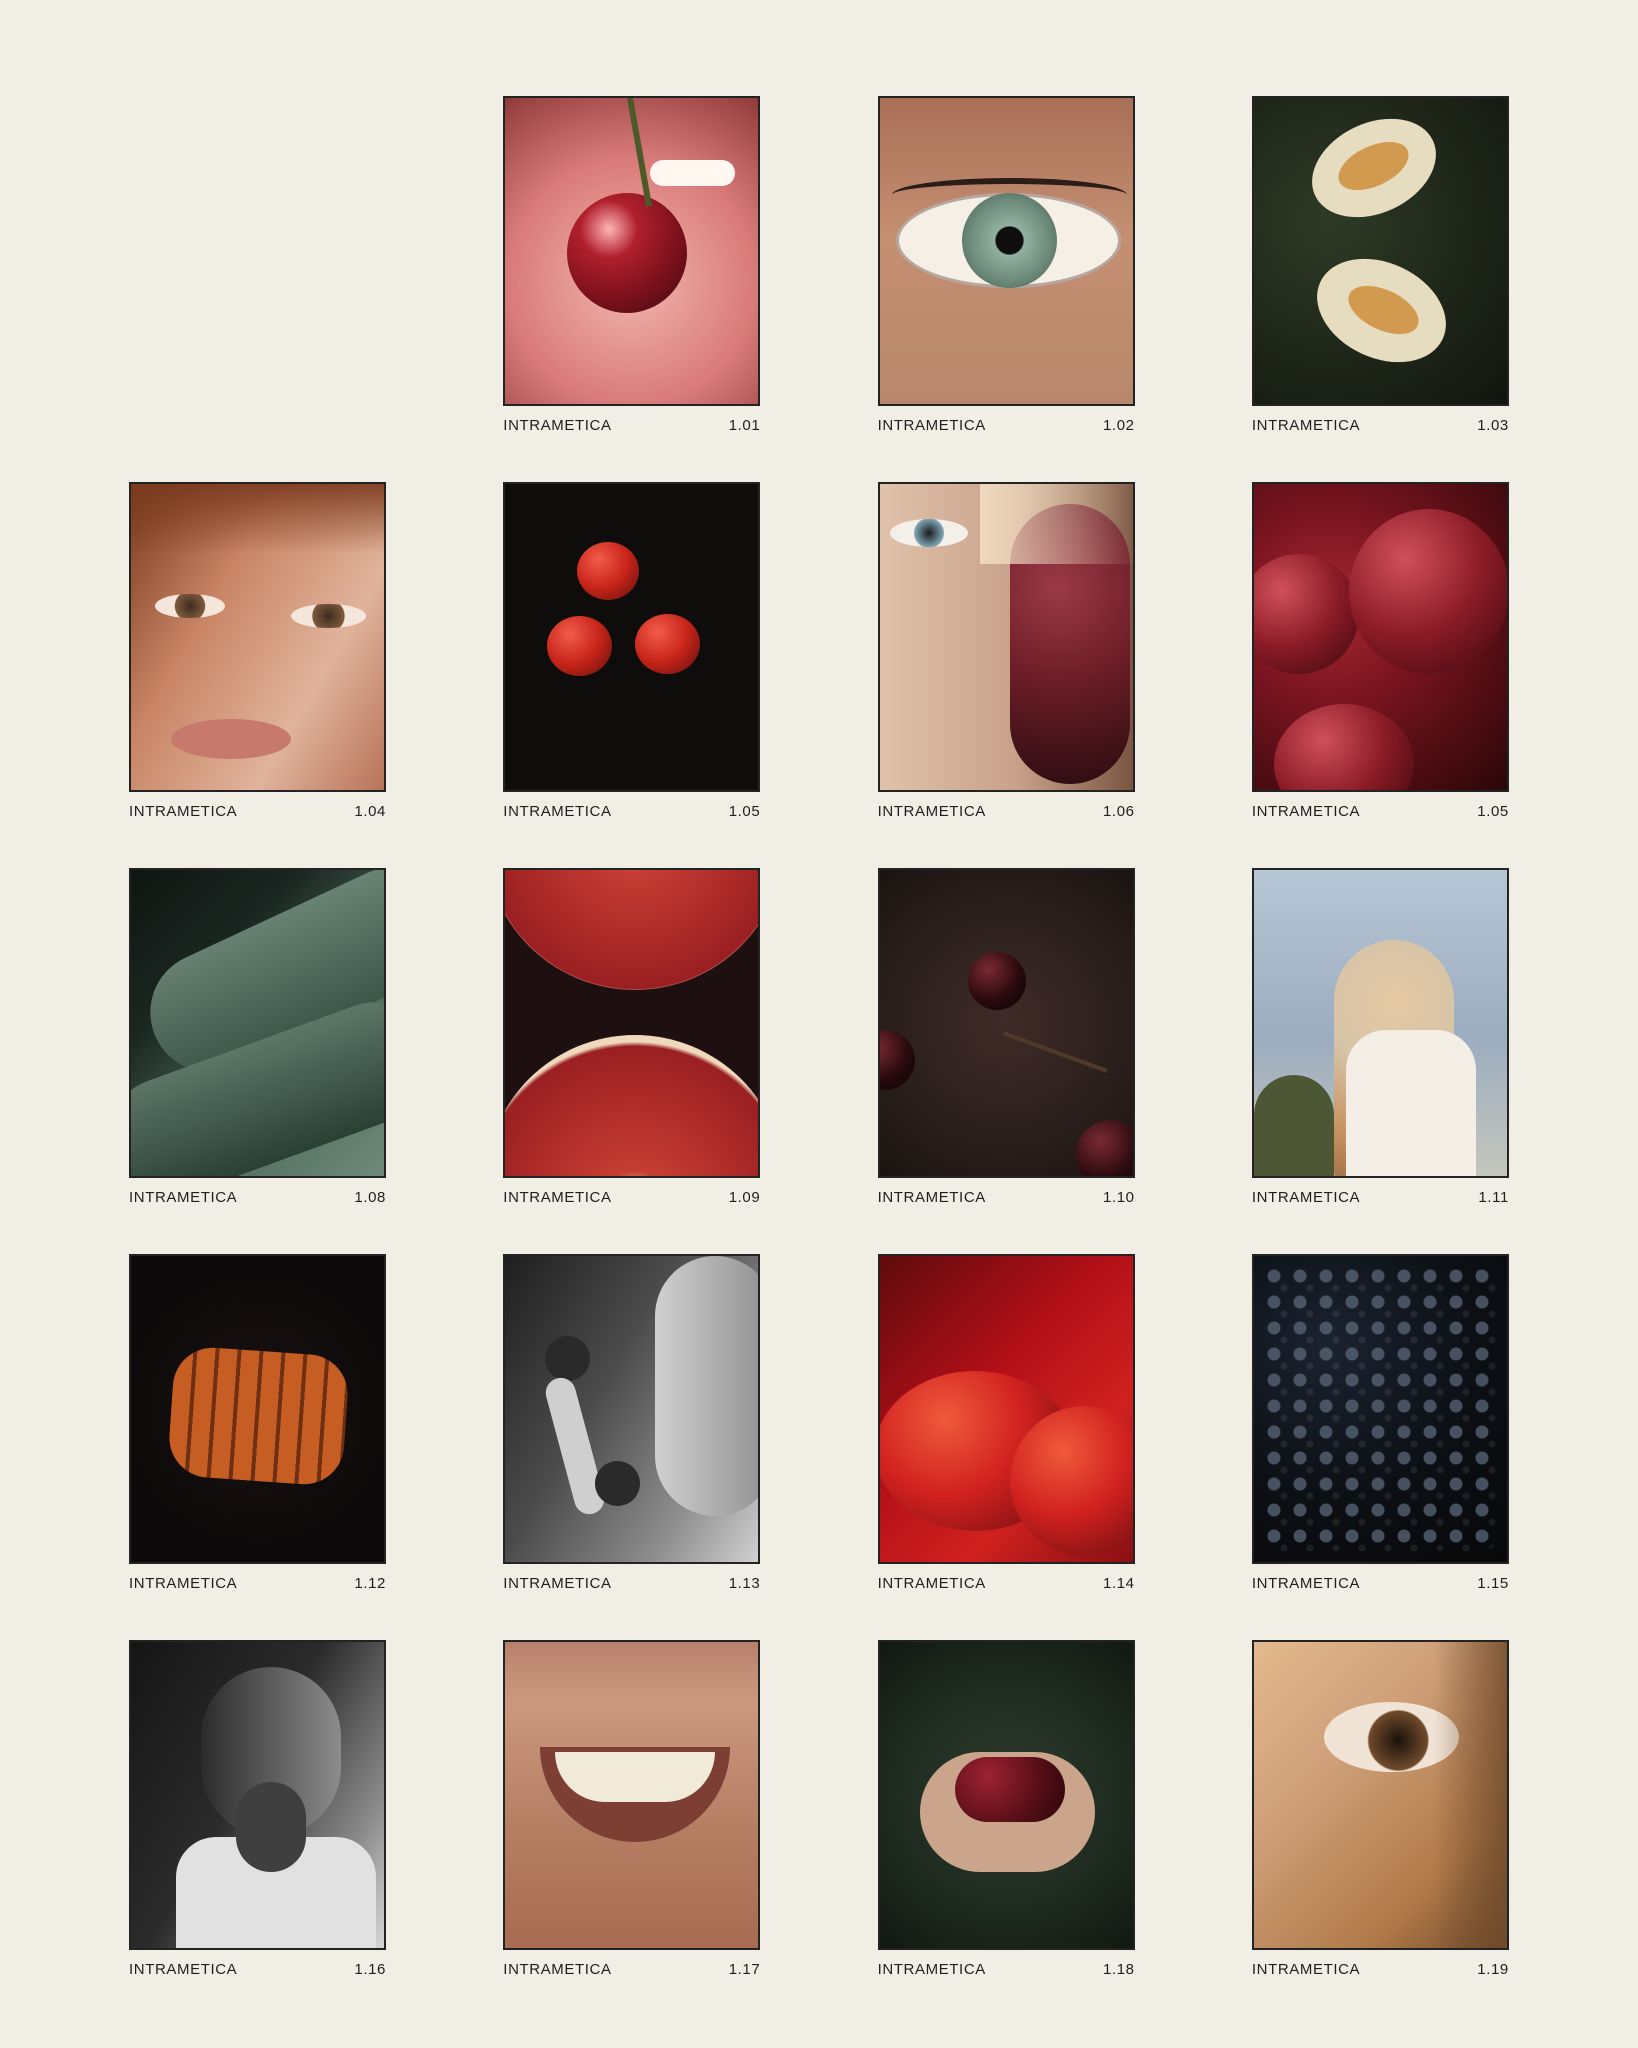 This screenshot has width=1638, height=2048. I want to click on caption: INTRAMETICA 1.12, so click(257, 1583).